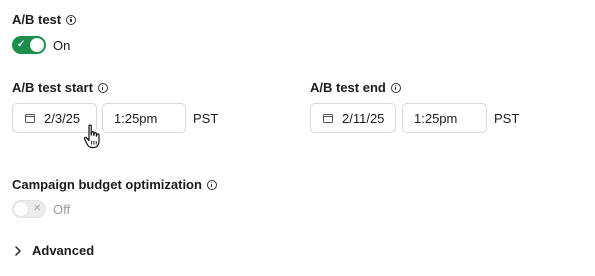 The width and height of the screenshot is (595, 276). Describe the element at coordinates (63, 250) in the screenshot. I see `advanced-label: Advanced` at that location.